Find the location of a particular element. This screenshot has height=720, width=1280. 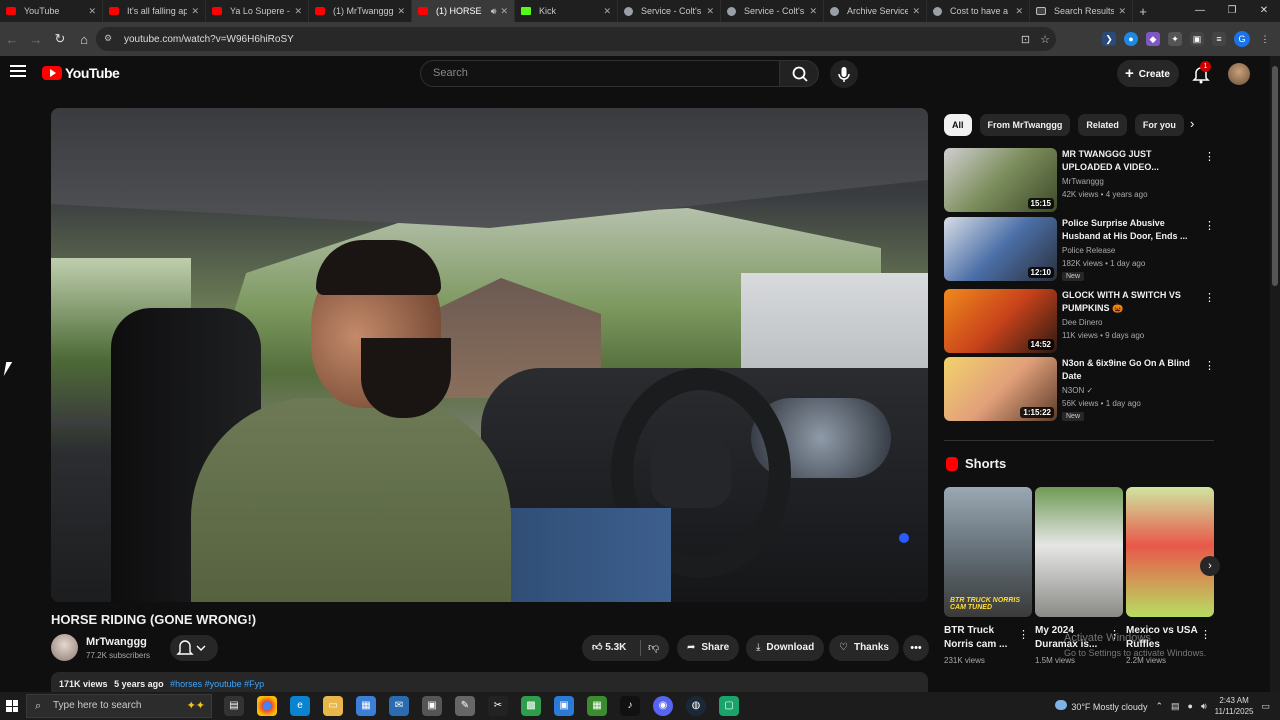

video-thumbnail: 15:15 is located at coordinates (1000, 180).